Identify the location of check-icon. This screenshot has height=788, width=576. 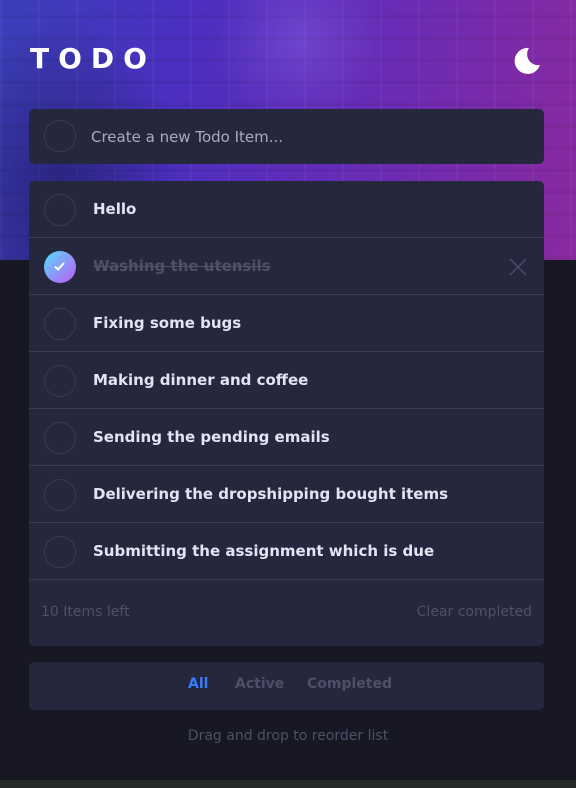
(59, 266).